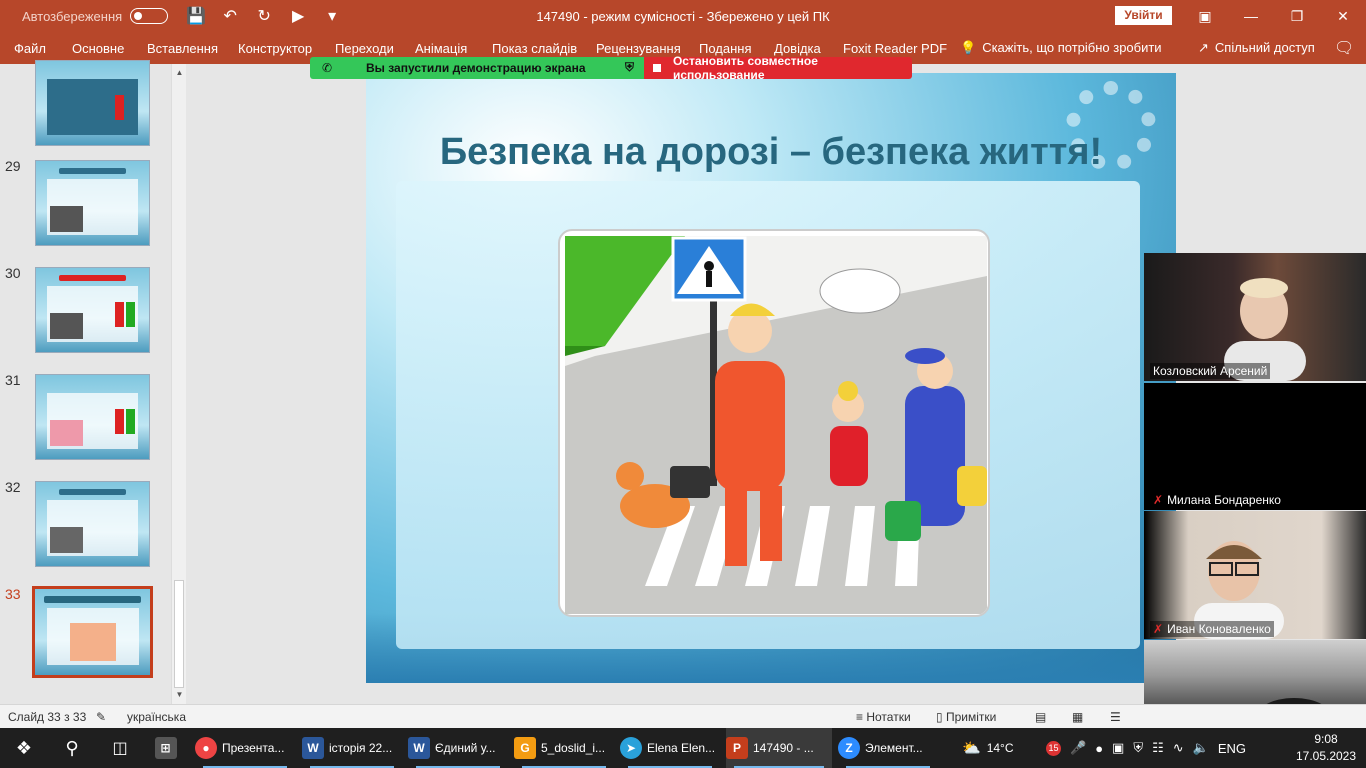  What do you see at coordinates (156, 717) in the screenshot?
I see `language-indicator: українська` at bounding box center [156, 717].